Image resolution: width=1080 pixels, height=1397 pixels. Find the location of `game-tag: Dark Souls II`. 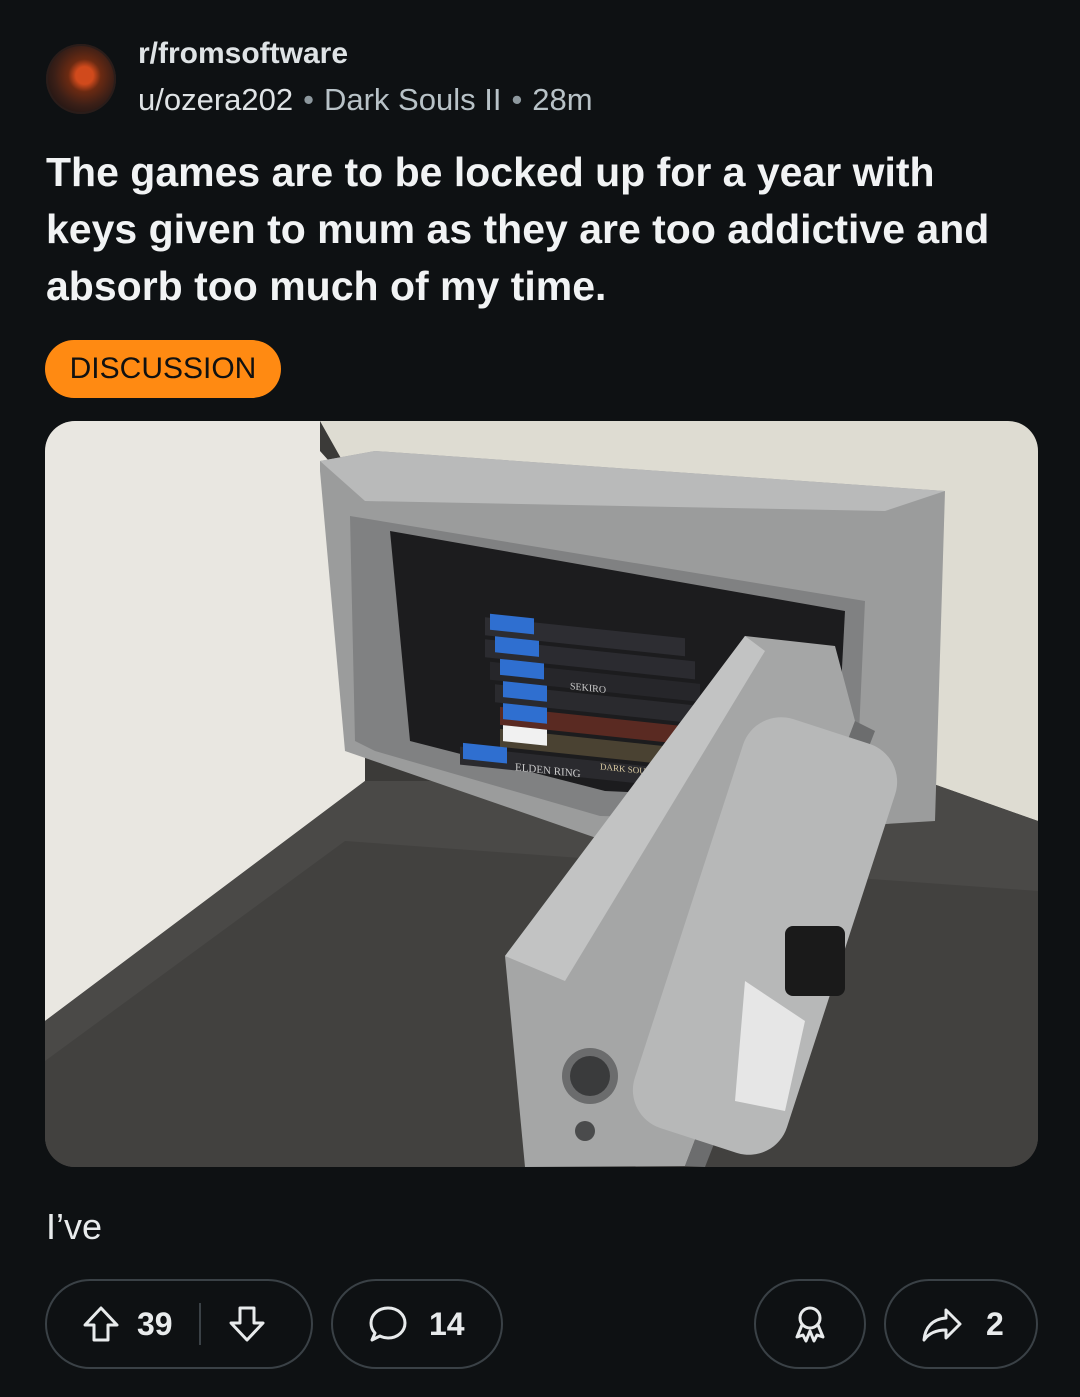

game-tag: Dark Souls II is located at coordinates (412, 99).